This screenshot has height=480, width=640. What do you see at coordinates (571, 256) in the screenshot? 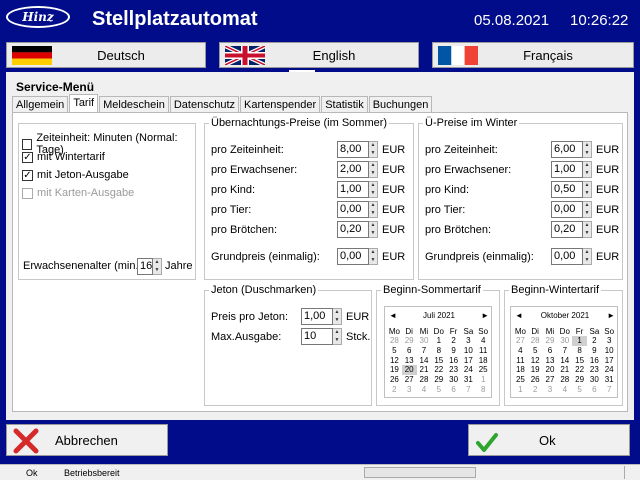
I see `winter-grundpreis-stepper: 0,00 ▲ ▼` at bounding box center [571, 256].